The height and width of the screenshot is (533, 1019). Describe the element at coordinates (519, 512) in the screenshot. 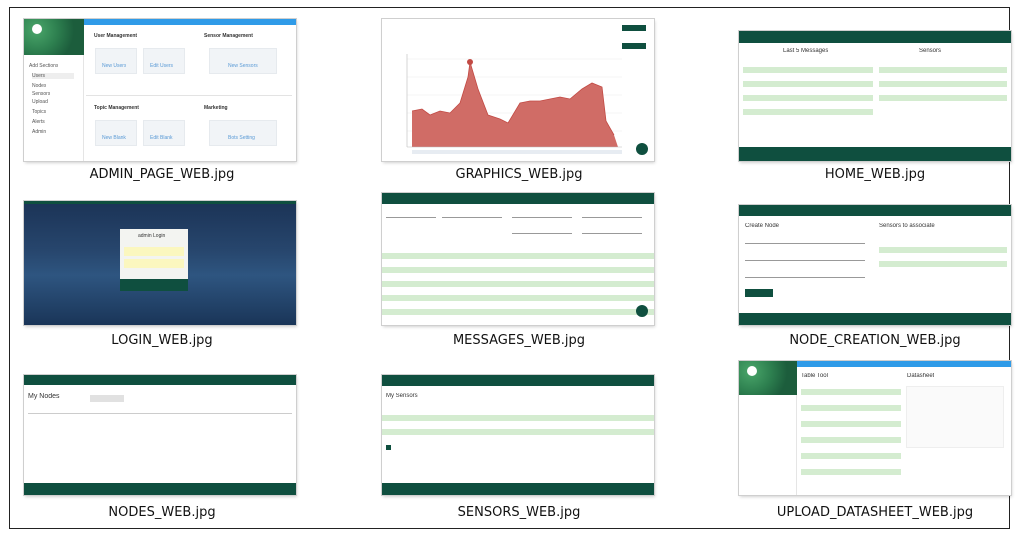

I see `file-caption: SENSORS_WEB.jpg` at that location.